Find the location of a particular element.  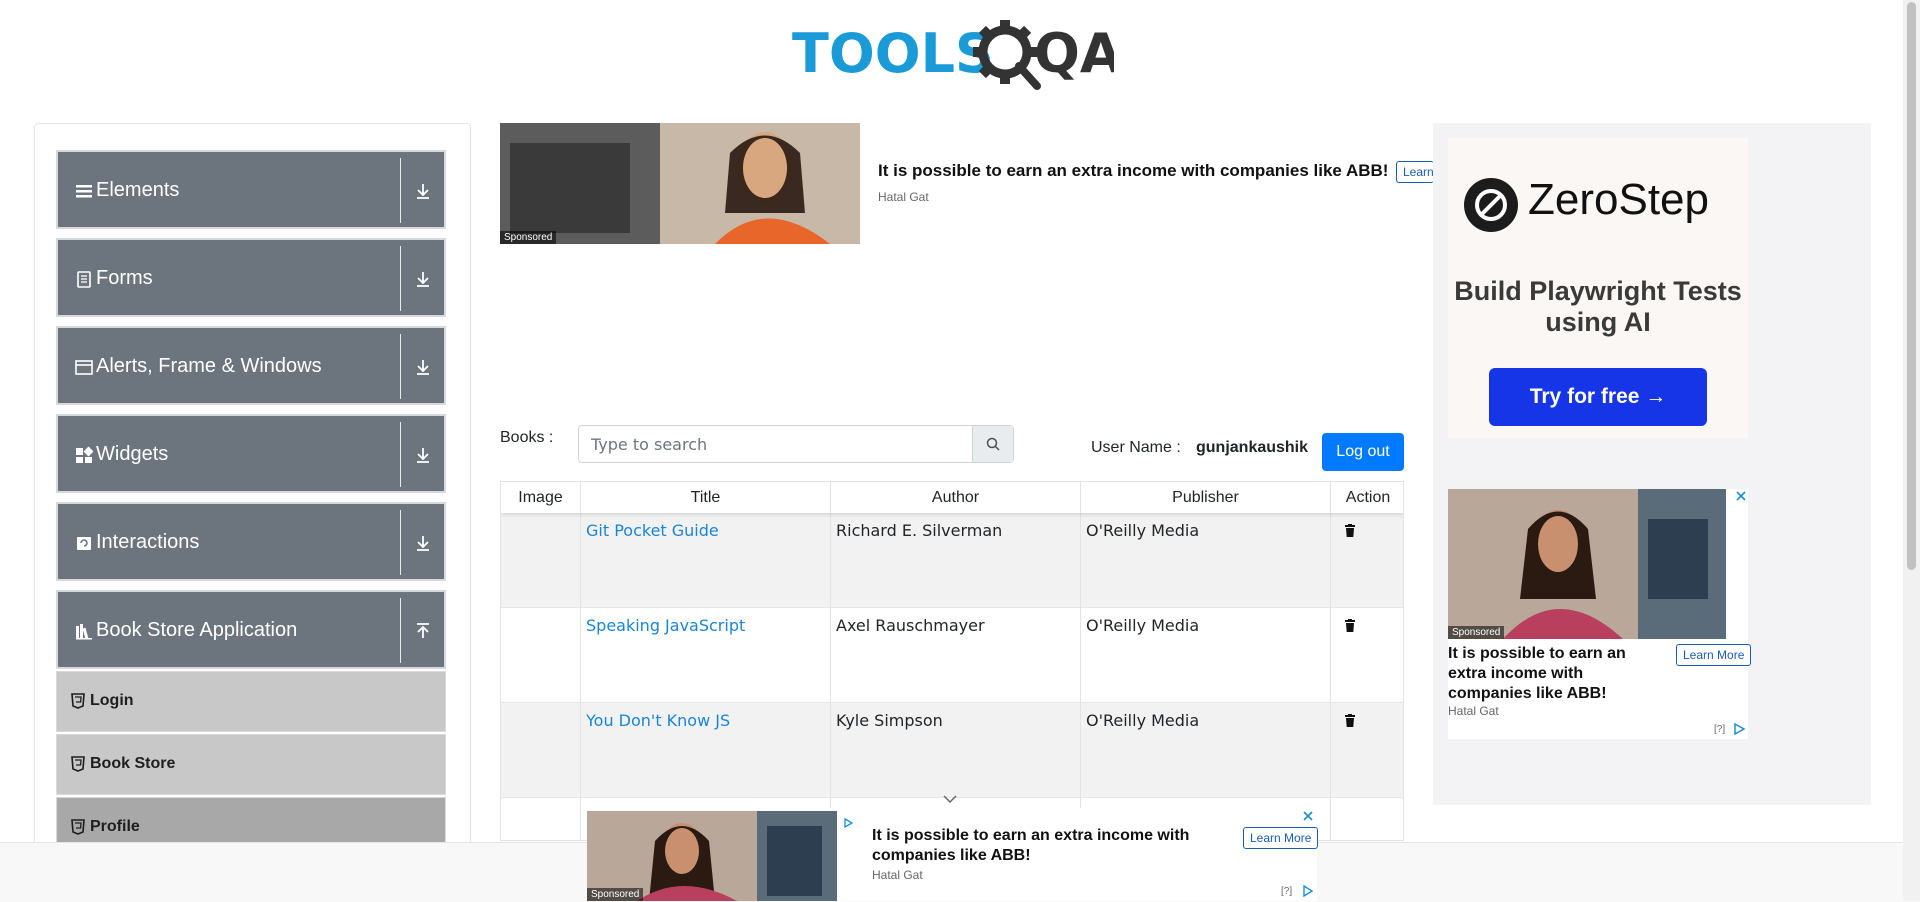

search-icon is located at coordinates (993, 444).